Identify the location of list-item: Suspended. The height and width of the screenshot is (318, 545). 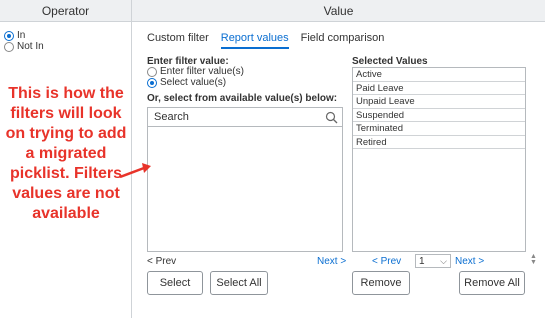
(439, 115).